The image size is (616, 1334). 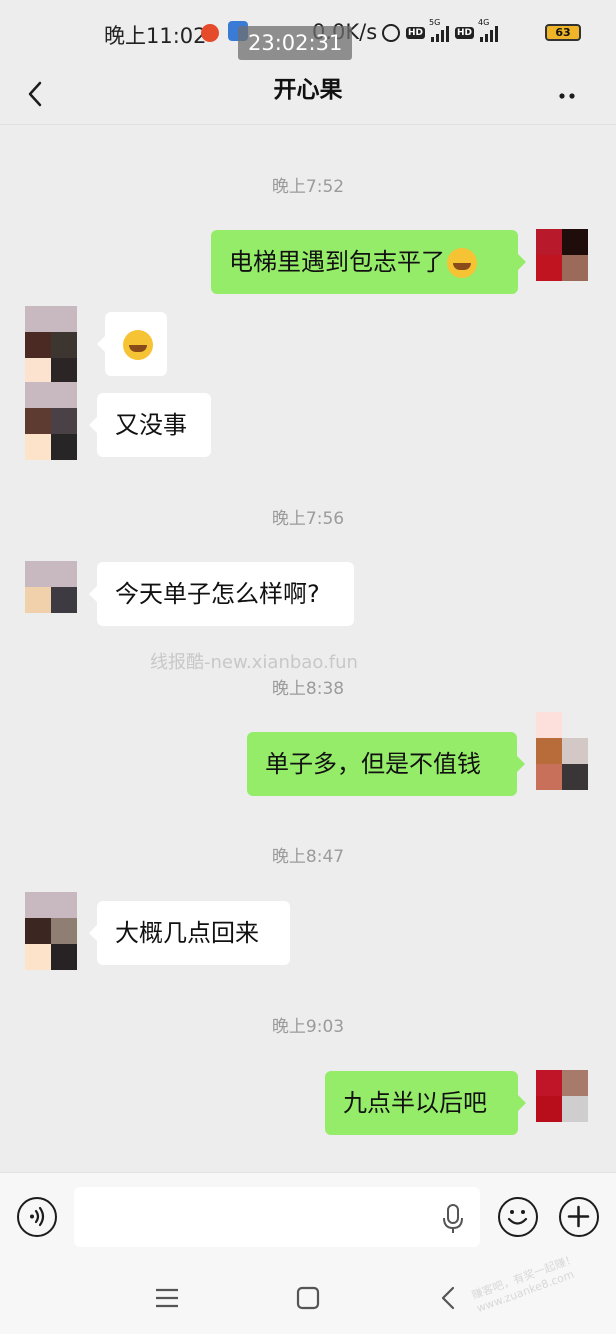 What do you see at coordinates (37, 1217) in the screenshot?
I see `voice-icon` at bounding box center [37, 1217].